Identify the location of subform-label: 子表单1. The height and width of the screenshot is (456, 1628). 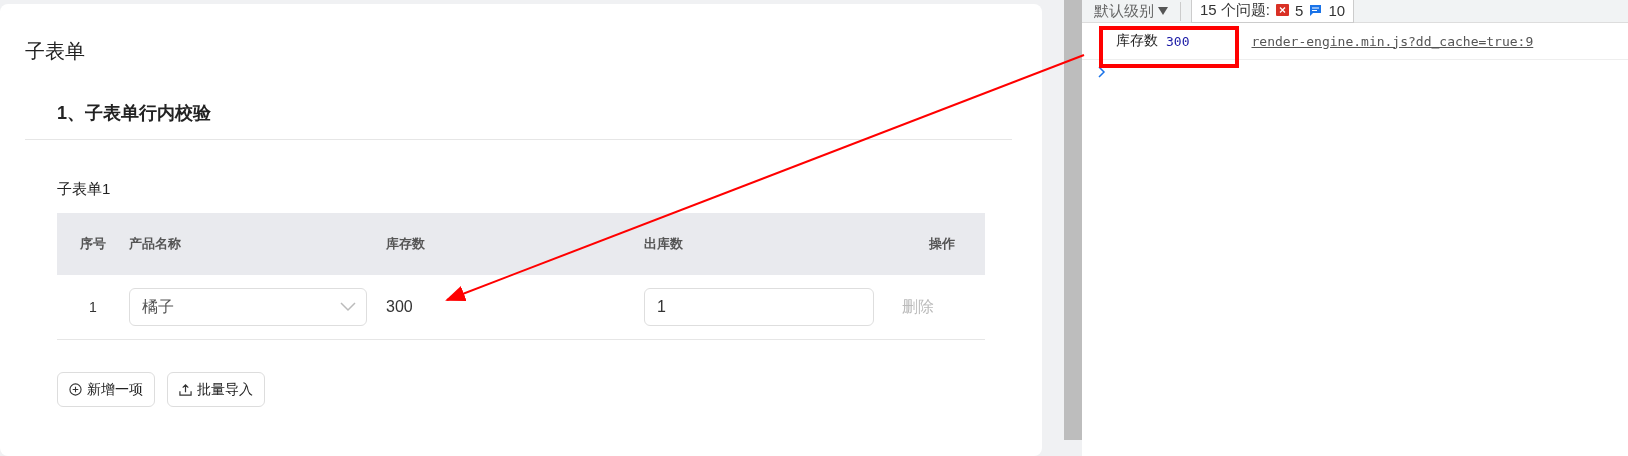
(84, 189).